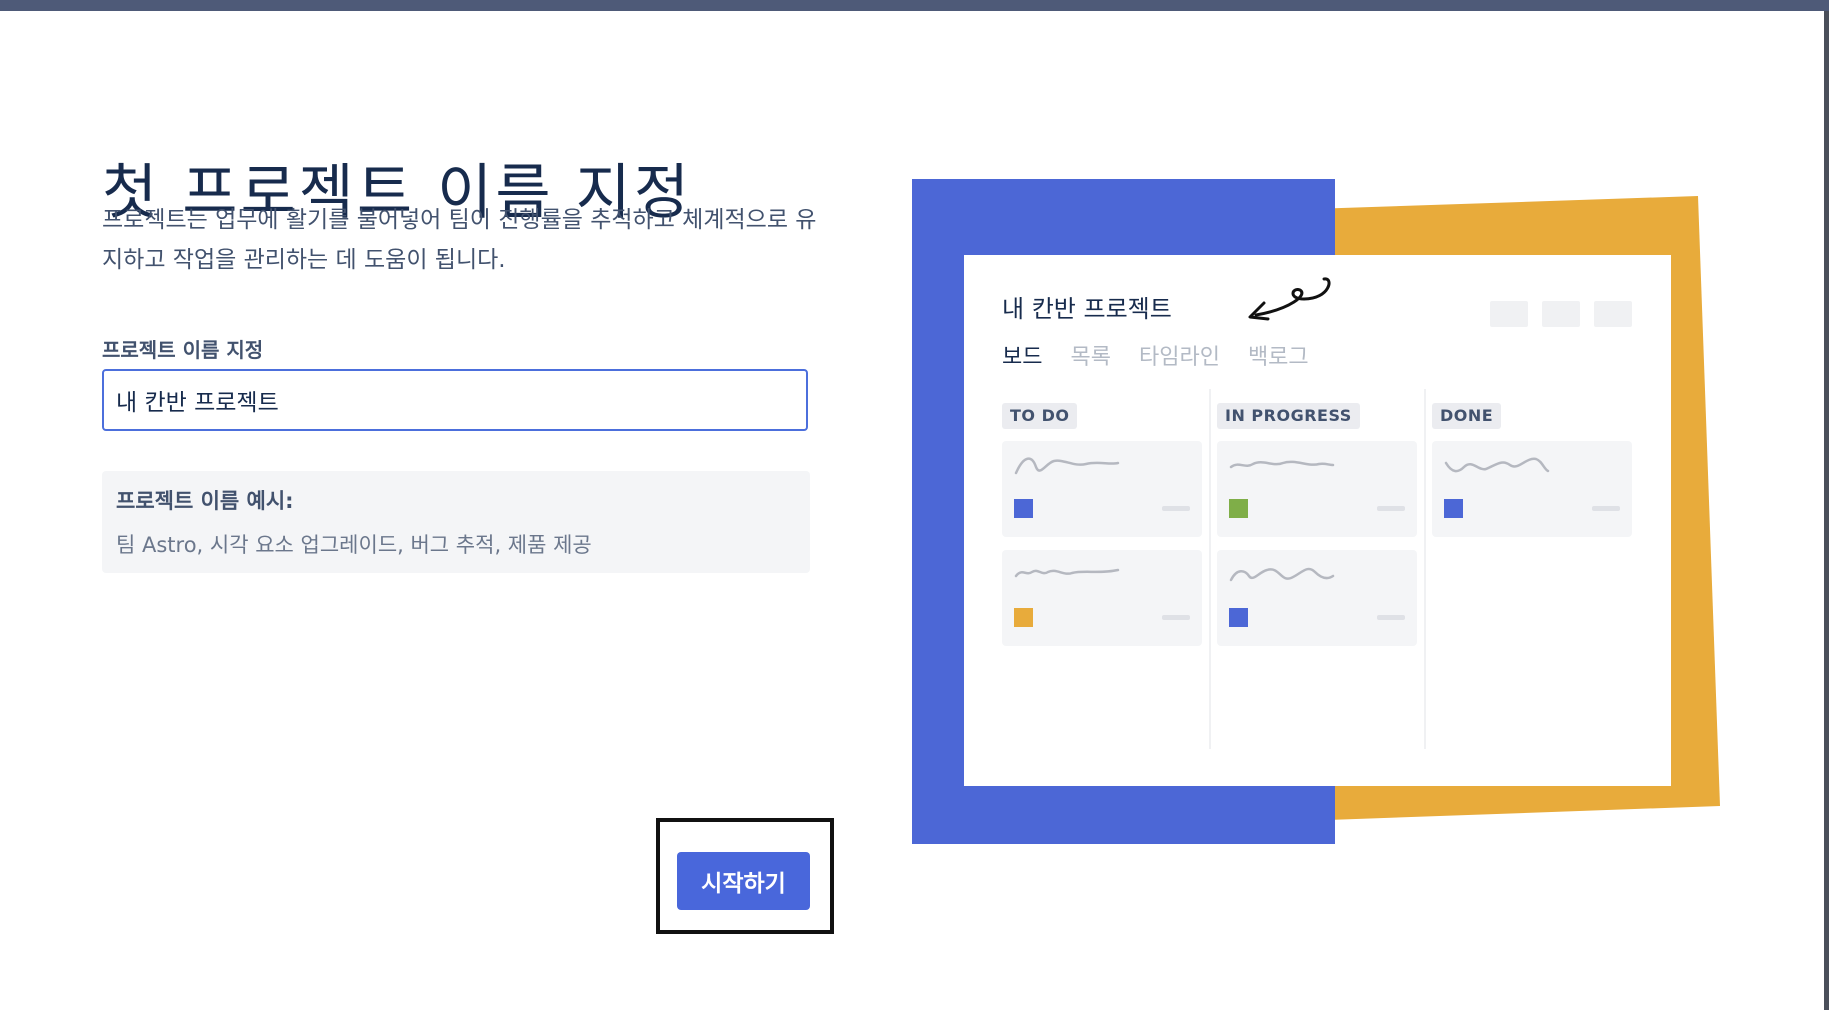 The image size is (1829, 1010). What do you see at coordinates (1467, 416) in the screenshot?
I see `column-done-header: DONE` at bounding box center [1467, 416].